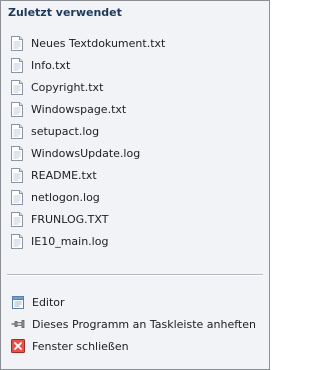 The width and height of the screenshot is (320, 370). Describe the element at coordinates (135, 87) in the screenshot. I see `recent-item: Copyright.txt` at that location.